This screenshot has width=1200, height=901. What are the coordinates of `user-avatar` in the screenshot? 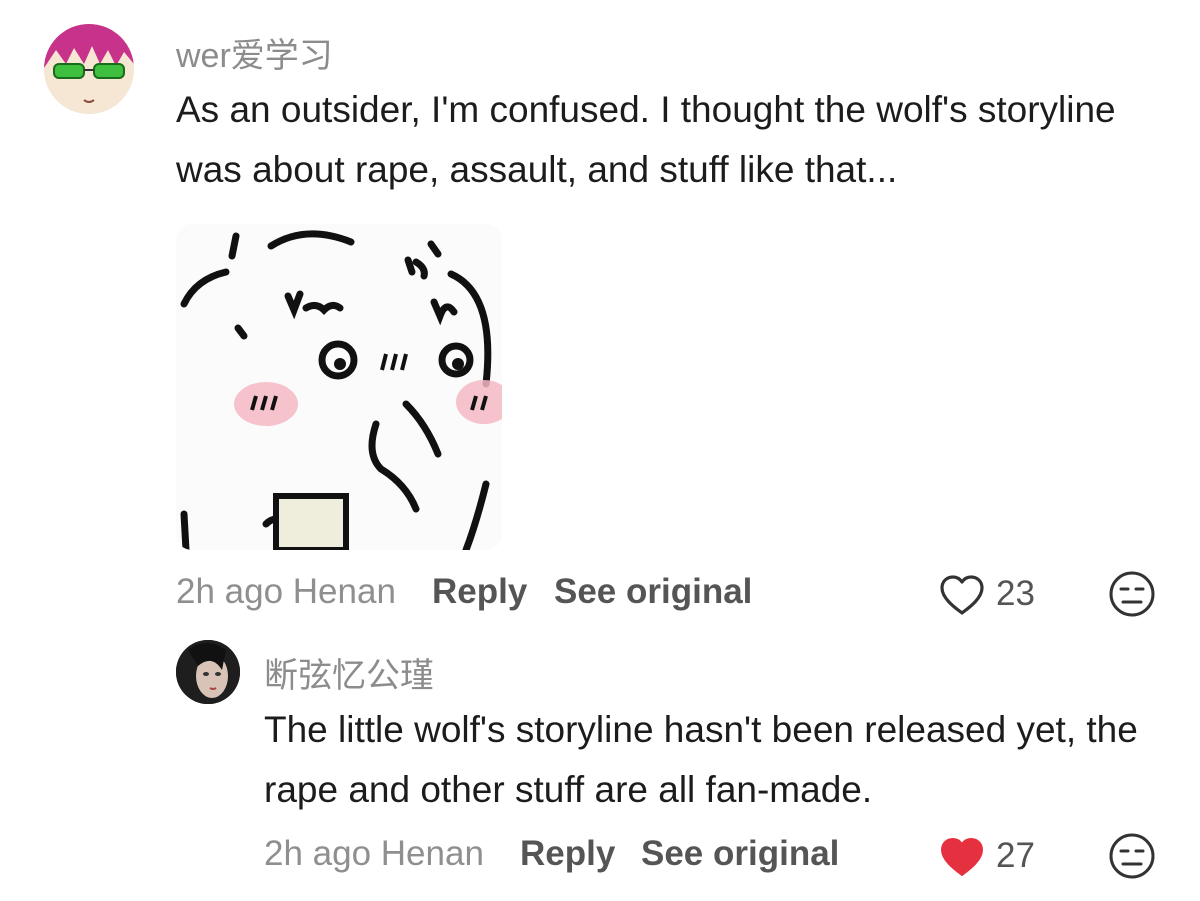 It's located at (89, 69).